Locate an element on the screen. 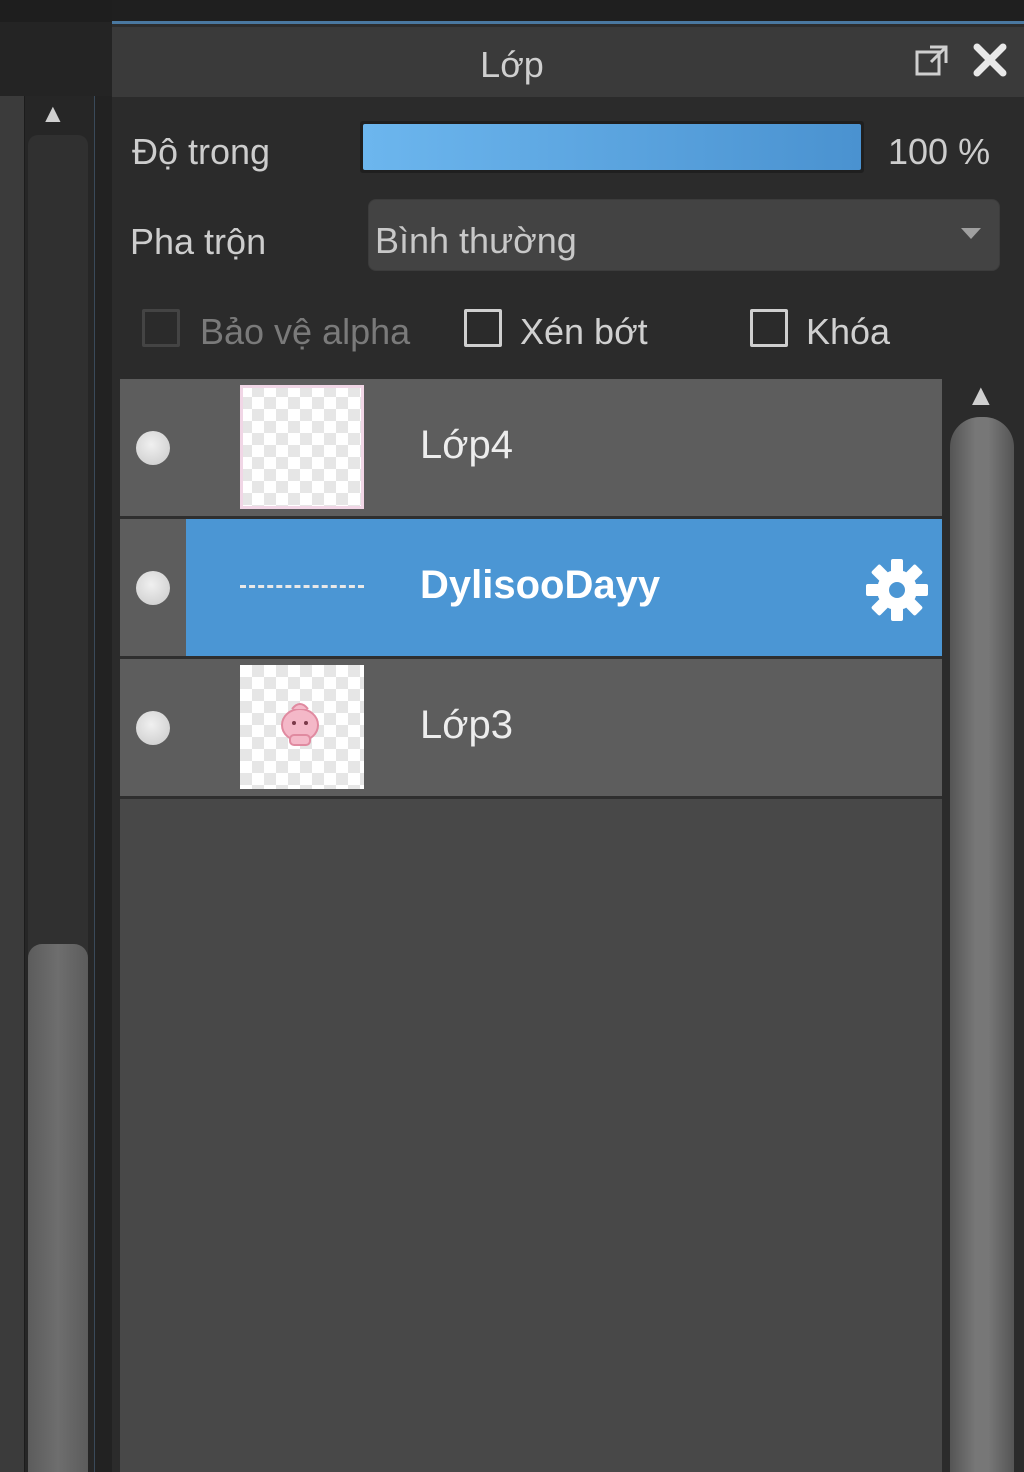 This screenshot has width=1024, height=1472. blend-label: Pha trộn is located at coordinates (198, 241).